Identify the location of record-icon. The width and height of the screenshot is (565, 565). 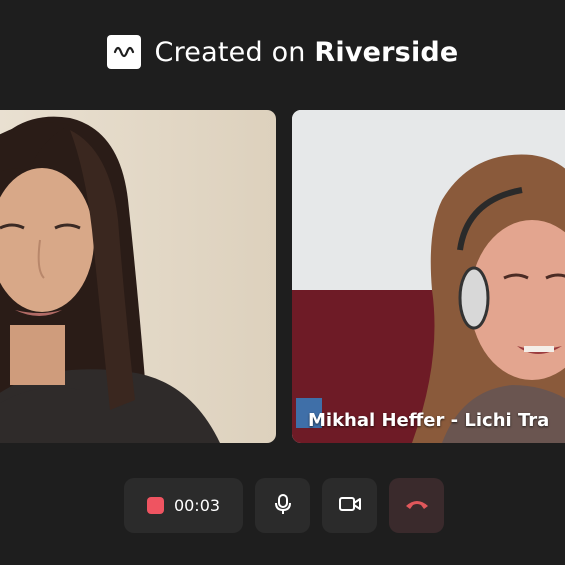
(155, 505).